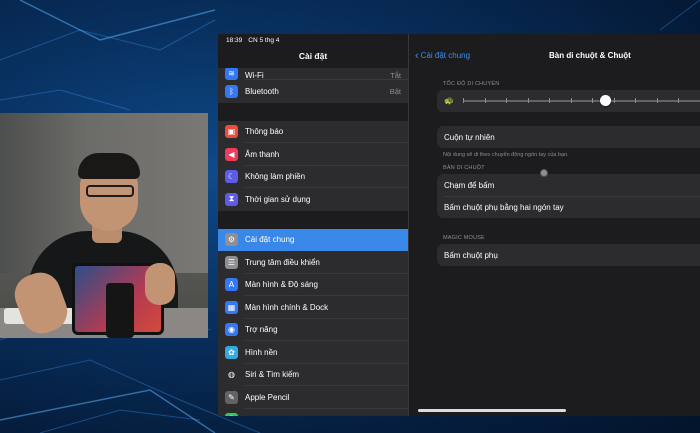 This screenshot has width=700, height=433. Describe the element at coordinates (445, 55) in the screenshot. I see `back-button-label: Cài đặt chung` at that location.